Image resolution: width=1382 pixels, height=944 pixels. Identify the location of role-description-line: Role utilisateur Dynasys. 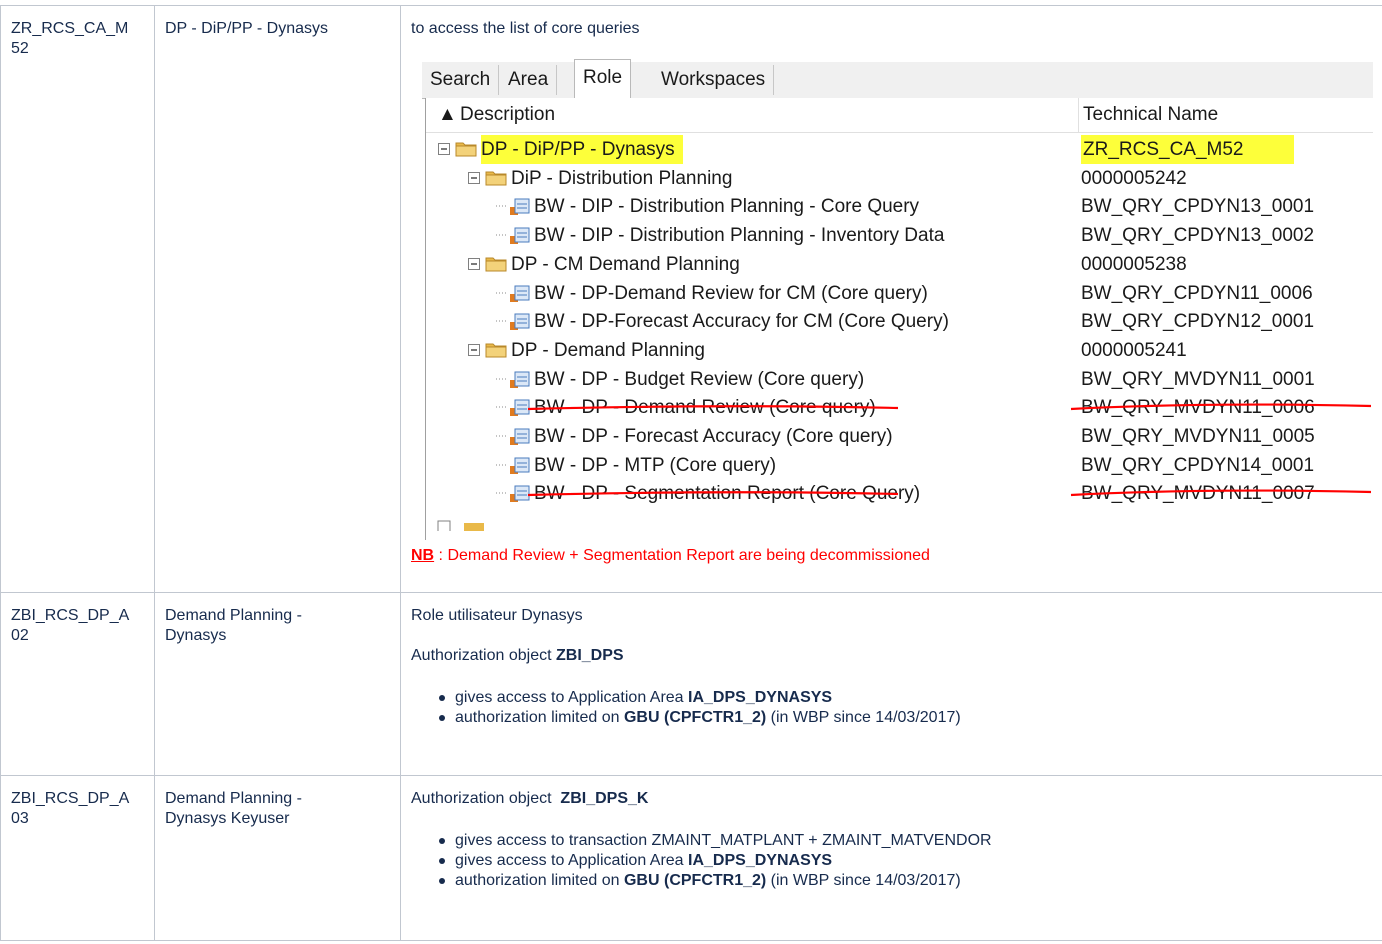
(497, 615).